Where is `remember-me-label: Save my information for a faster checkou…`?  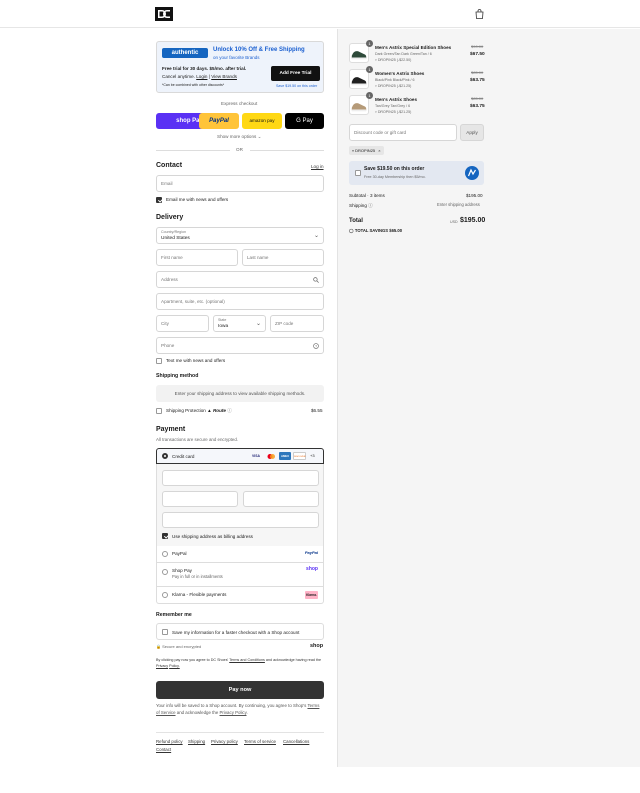
remember-me-label: Save my information for a faster checkou… is located at coordinates (236, 632).